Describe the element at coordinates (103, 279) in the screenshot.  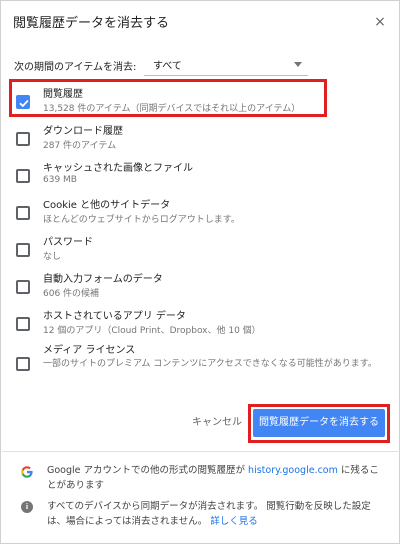
I see `option-title: 自動入力フォームのデータ` at that location.